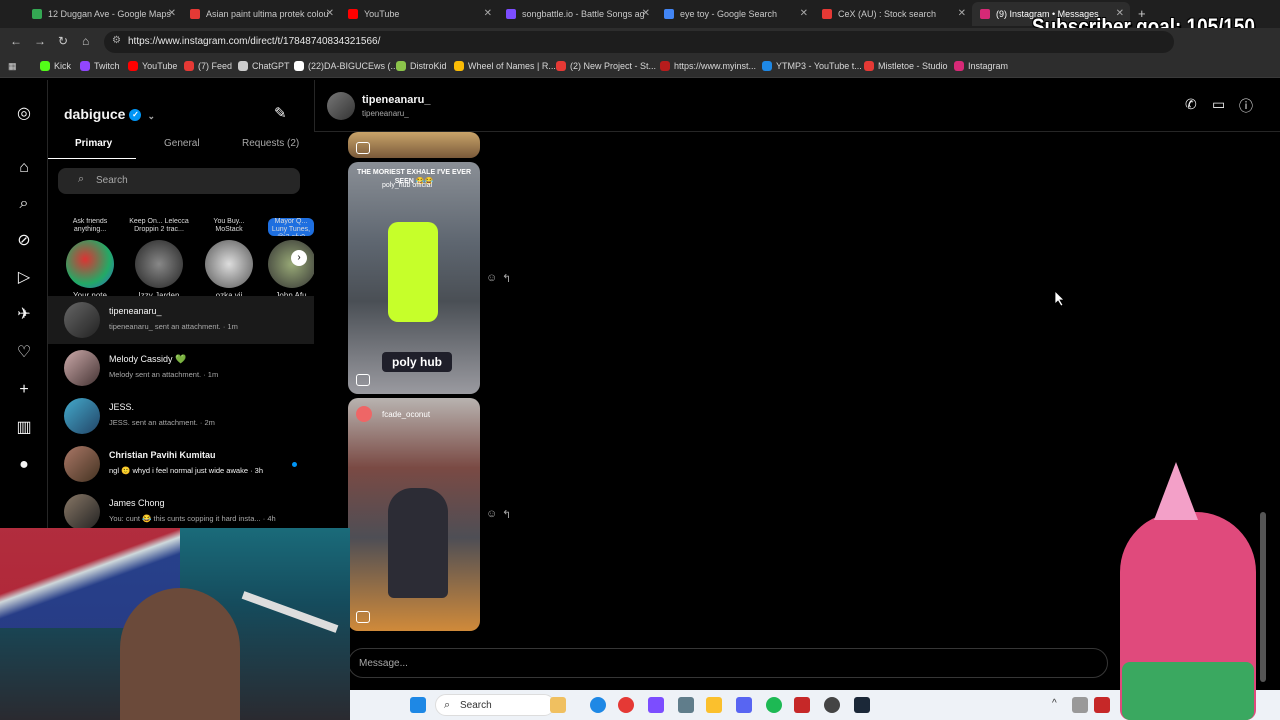 The image size is (1280, 720). I want to click on reel-attachment: fcade_oconut, so click(414, 514).